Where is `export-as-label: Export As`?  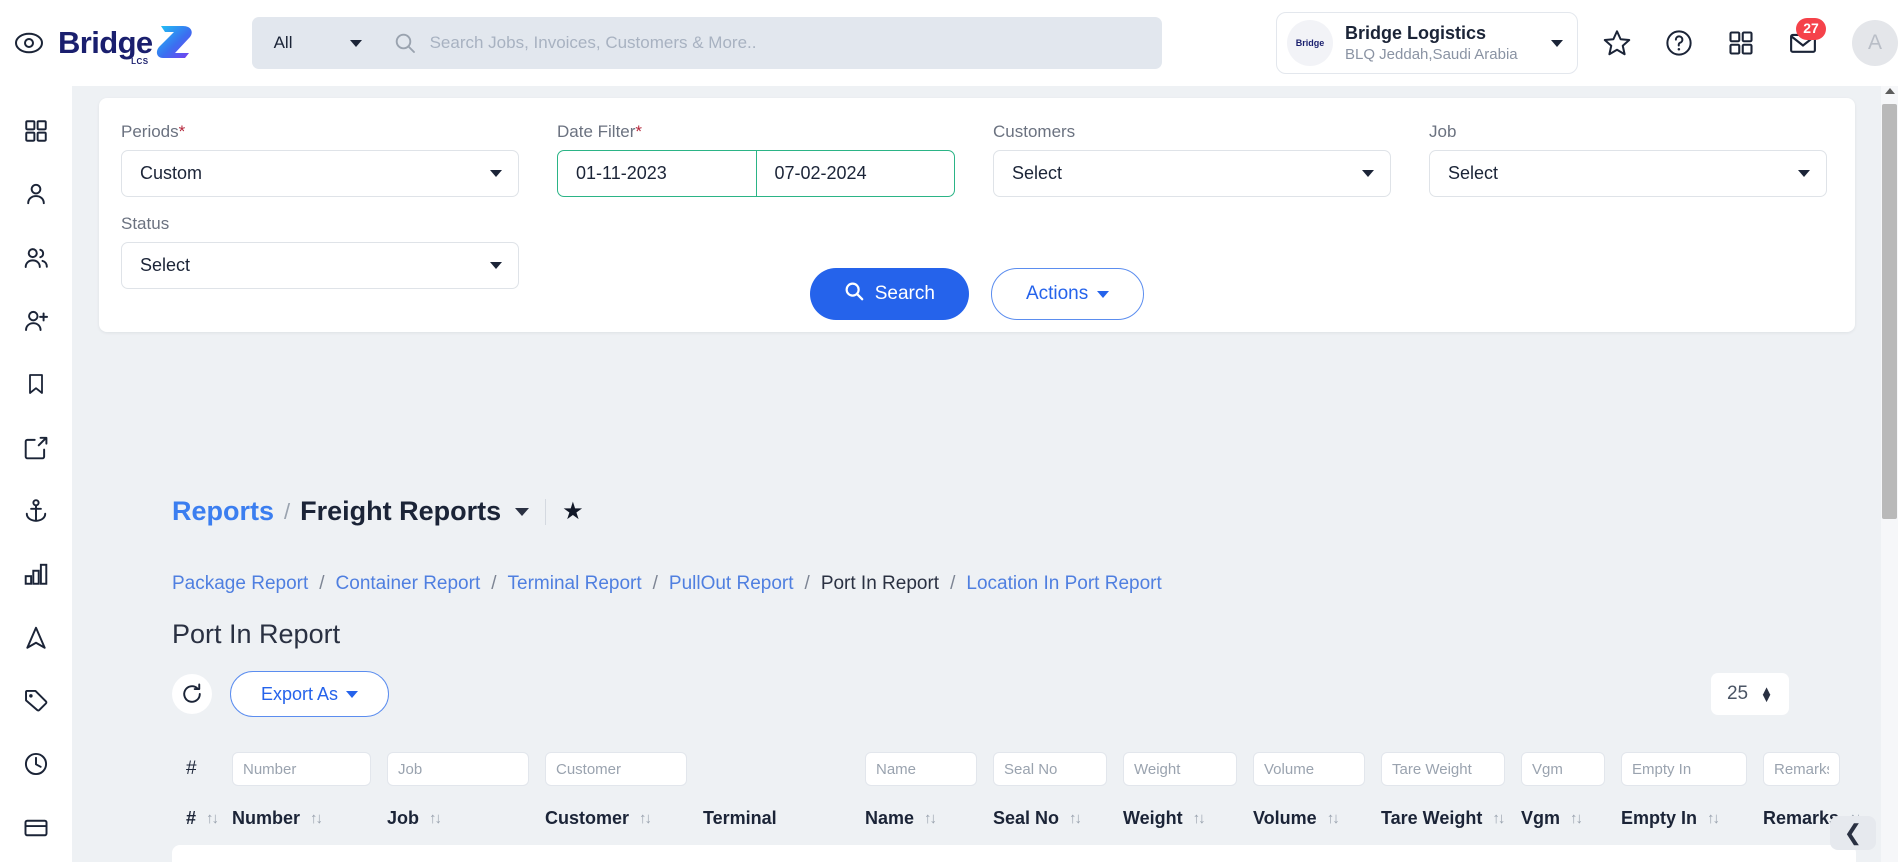
export-as-label: Export As is located at coordinates (300, 693).